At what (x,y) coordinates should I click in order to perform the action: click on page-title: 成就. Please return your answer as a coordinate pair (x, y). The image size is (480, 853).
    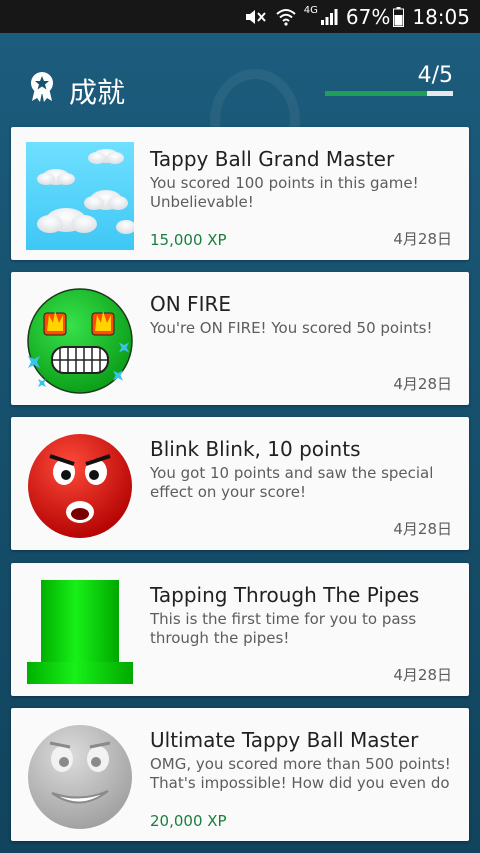
    Looking at the image, I should click on (97, 92).